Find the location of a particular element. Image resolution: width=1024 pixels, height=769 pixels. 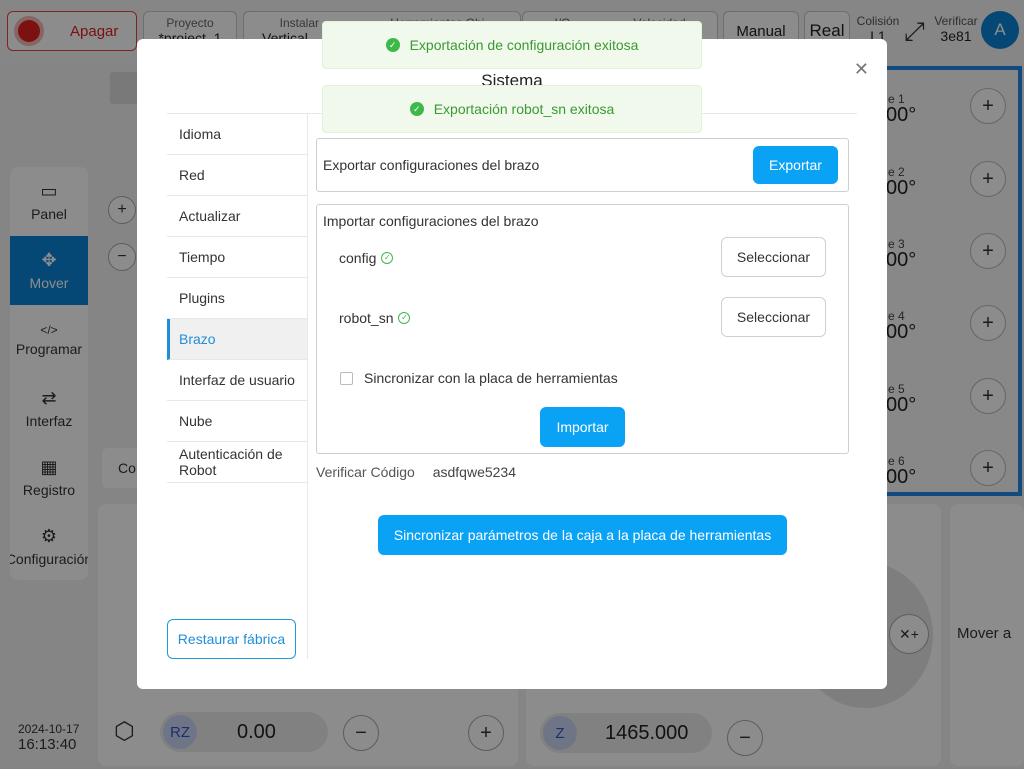

menu-item-plugins: Plugins is located at coordinates (237, 298).